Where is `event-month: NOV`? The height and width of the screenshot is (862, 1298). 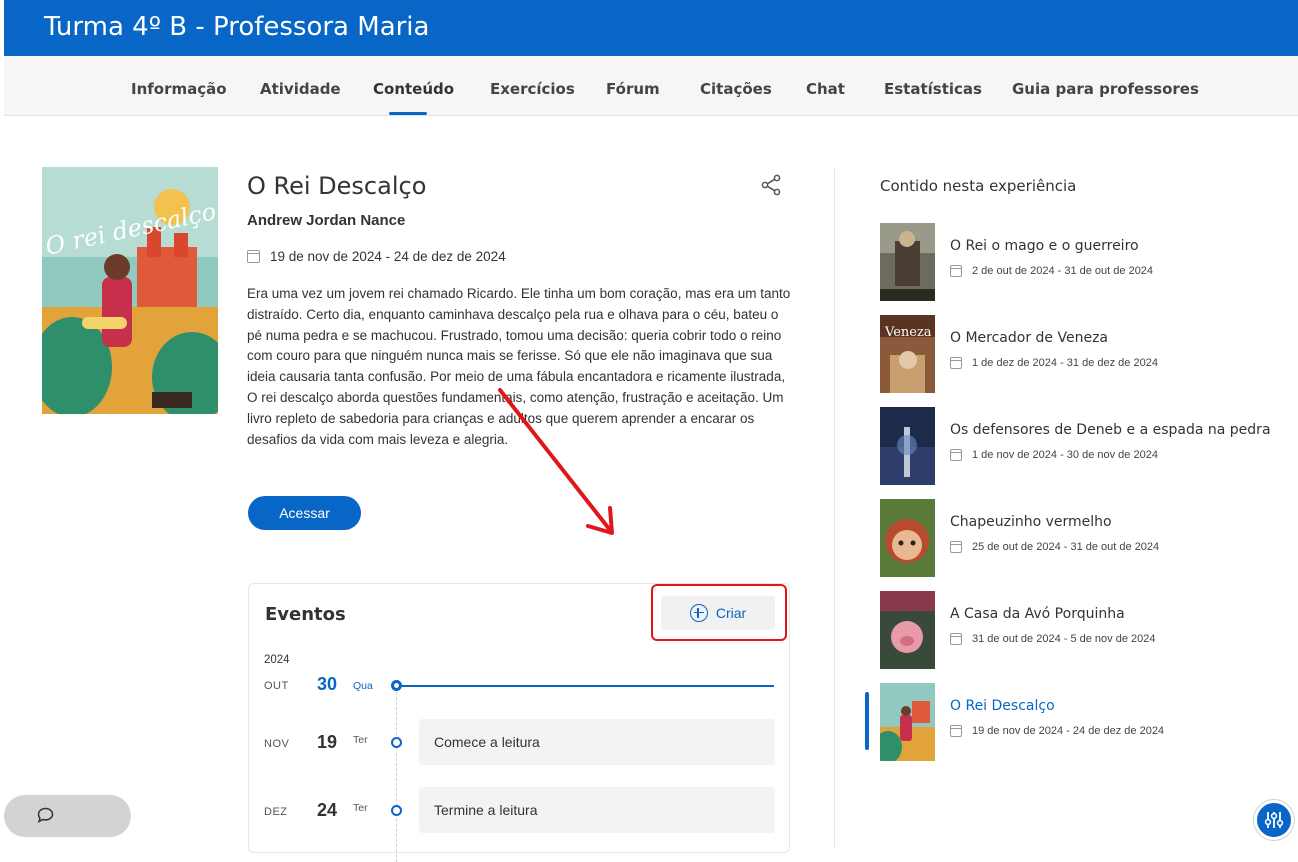 event-month: NOV is located at coordinates (277, 744).